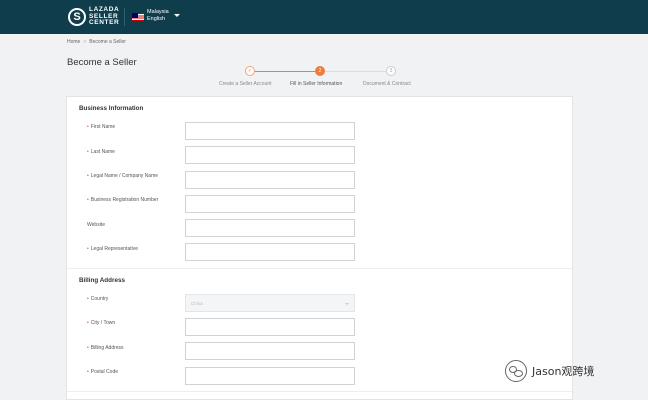  What do you see at coordinates (355, 71) in the screenshot?
I see `stepper-line-pending` at bounding box center [355, 71].